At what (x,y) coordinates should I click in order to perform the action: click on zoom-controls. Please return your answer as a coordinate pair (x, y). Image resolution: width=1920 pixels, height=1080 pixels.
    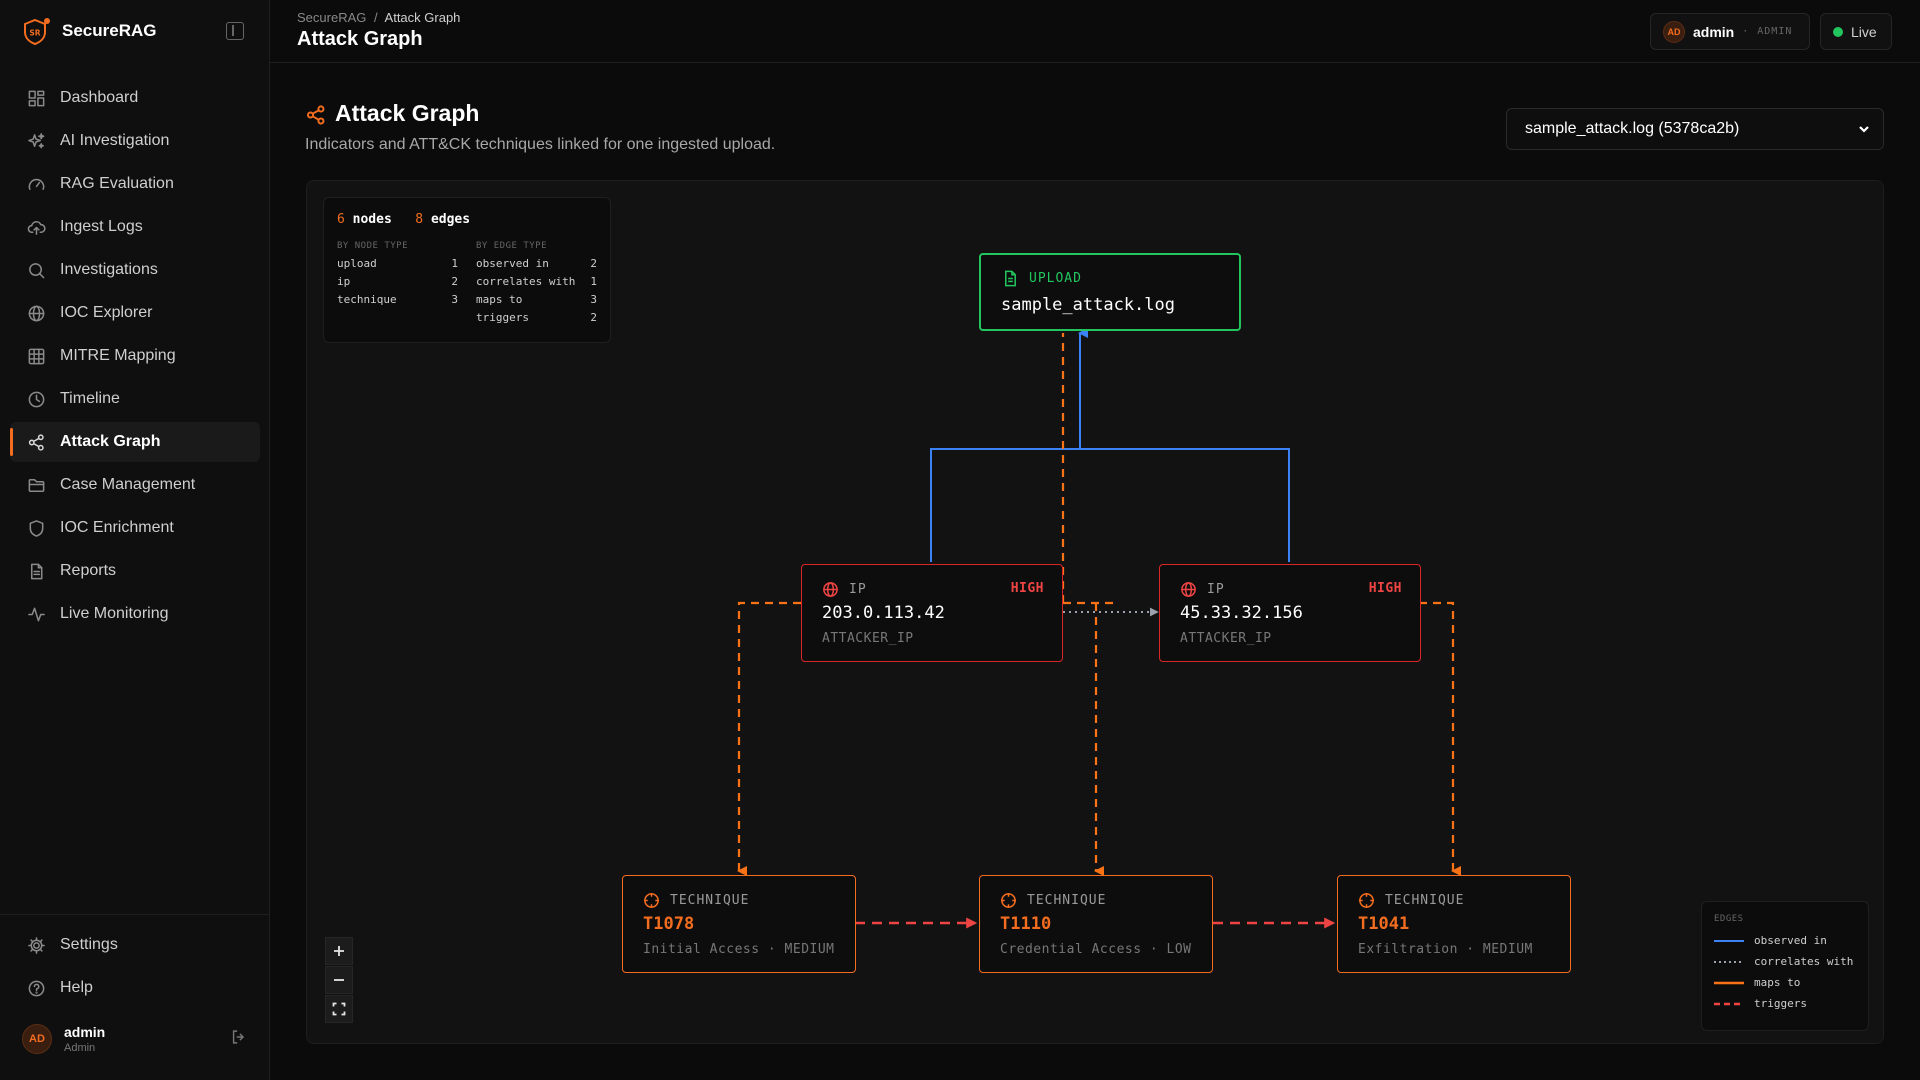
    Looking at the image, I should click on (339, 980).